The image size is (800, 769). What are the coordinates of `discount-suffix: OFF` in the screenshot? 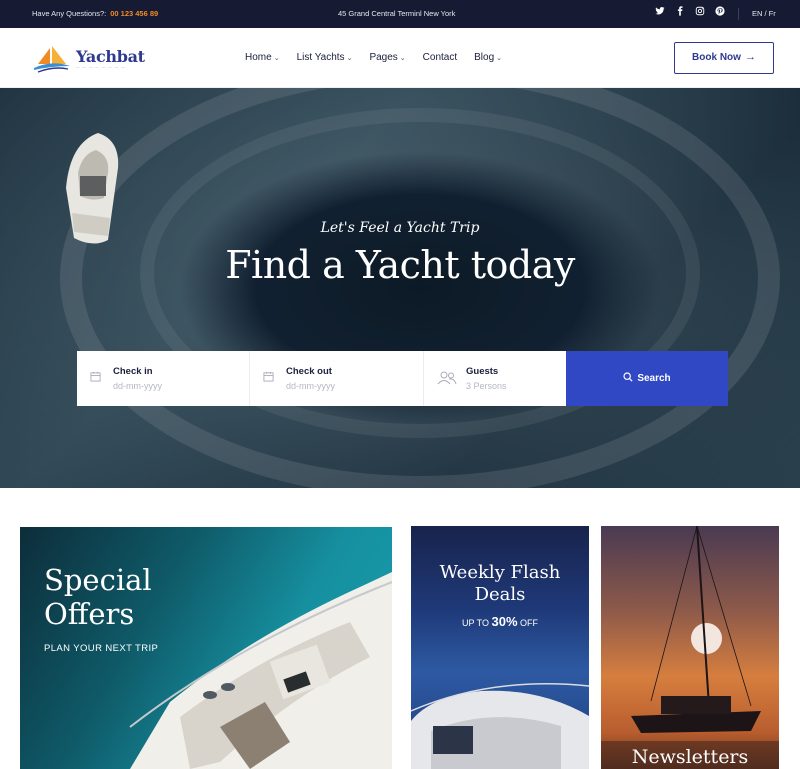 It's located at (529, 623).